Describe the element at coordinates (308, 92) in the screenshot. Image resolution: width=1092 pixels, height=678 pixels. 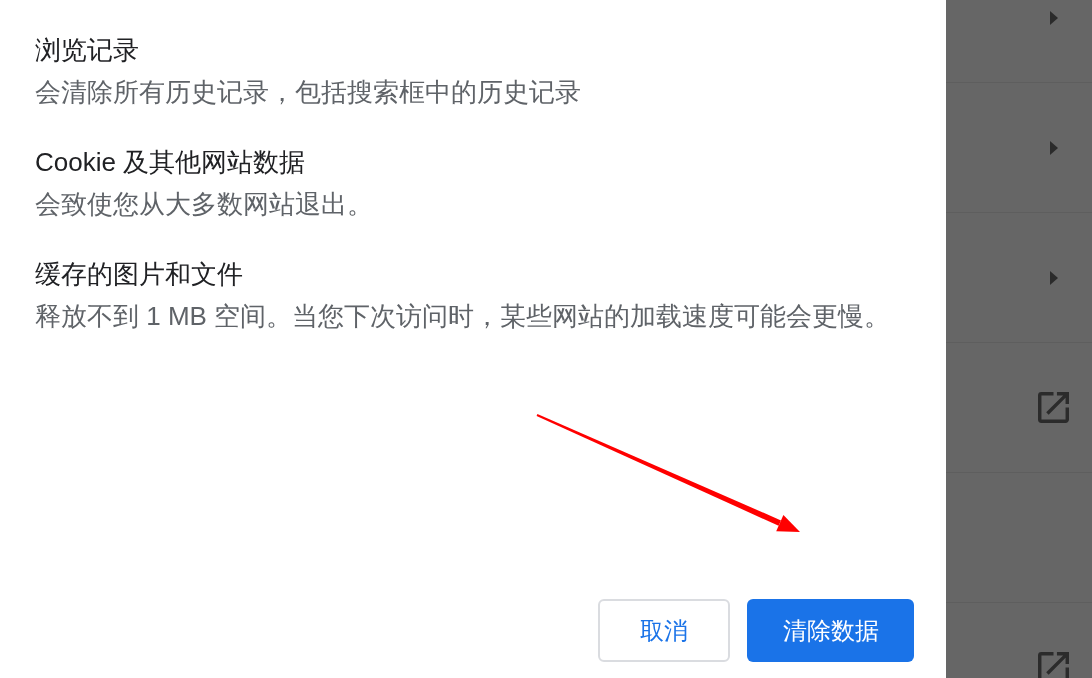
I see `option-description: 会清除所有历史记录，包括搜索框中的历史记录` at that location.